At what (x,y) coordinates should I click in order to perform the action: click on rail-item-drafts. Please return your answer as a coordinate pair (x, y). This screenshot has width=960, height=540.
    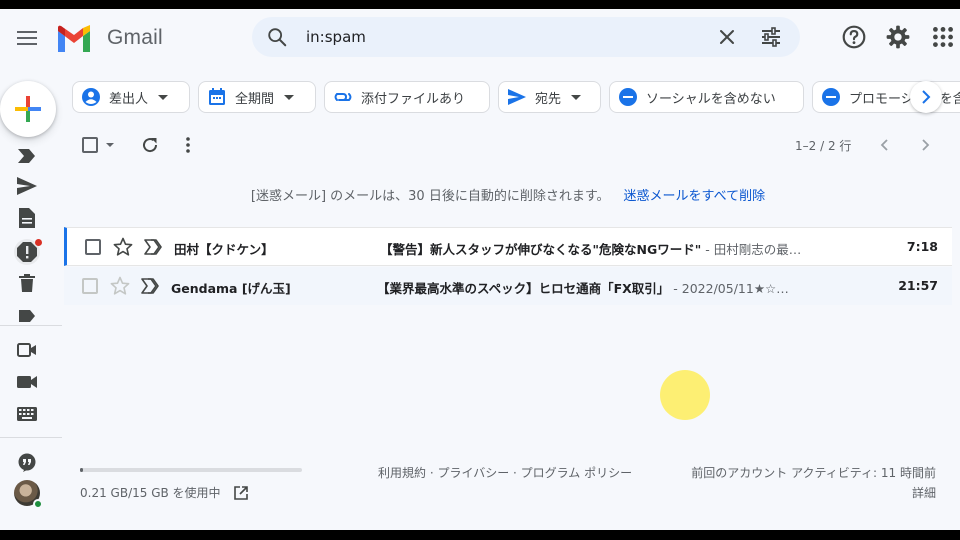
    Looking at the image, I should click on (27, 218).